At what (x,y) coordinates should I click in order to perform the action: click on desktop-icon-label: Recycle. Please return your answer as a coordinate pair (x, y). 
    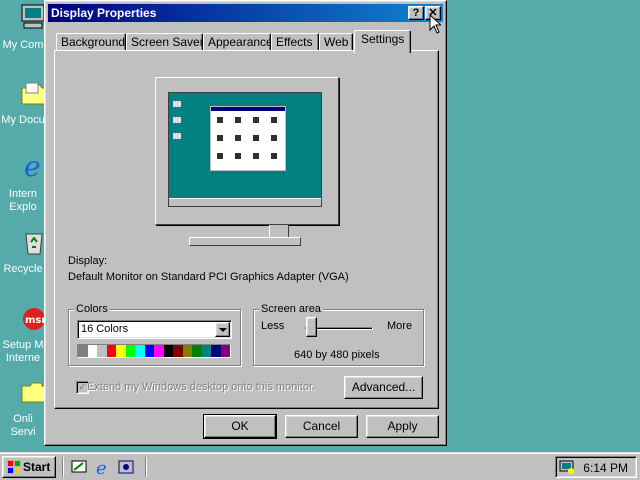
    Looking at the image, I should click on (23, 269).